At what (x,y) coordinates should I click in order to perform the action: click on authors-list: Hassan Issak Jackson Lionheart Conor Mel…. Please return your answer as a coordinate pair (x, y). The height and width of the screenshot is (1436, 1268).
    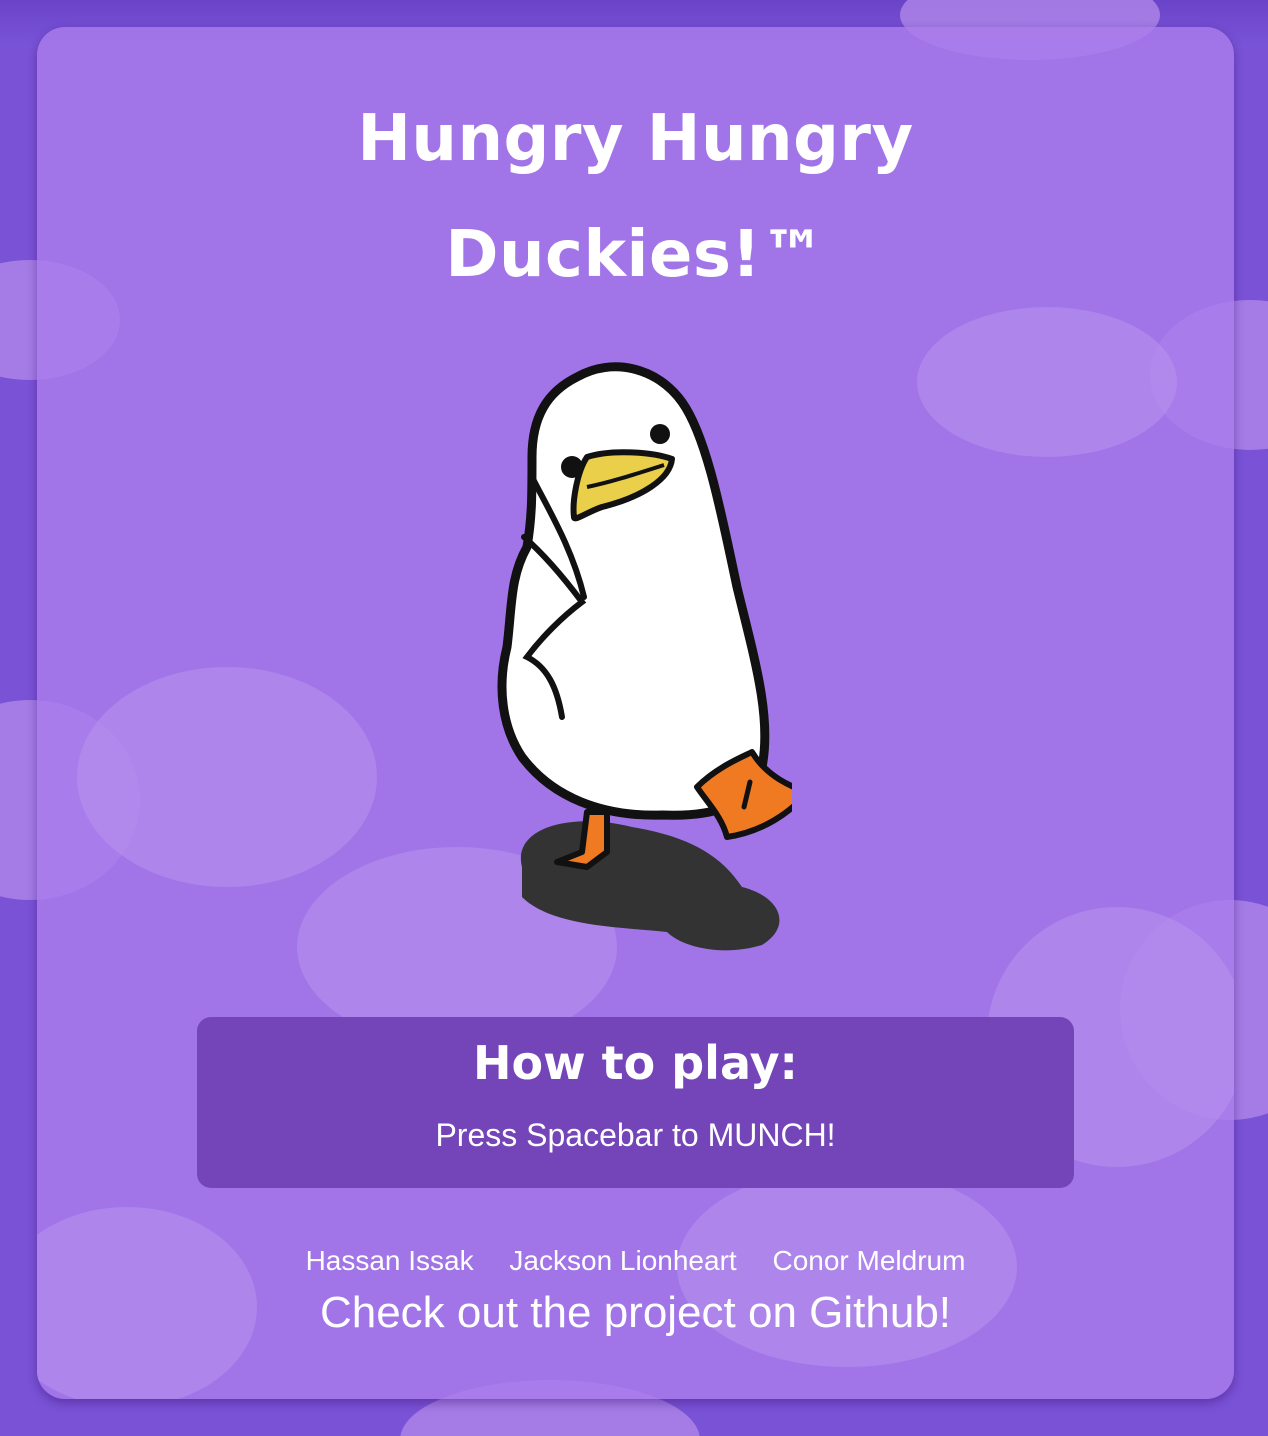
    Looking at the image, I should click on (635, 1261).